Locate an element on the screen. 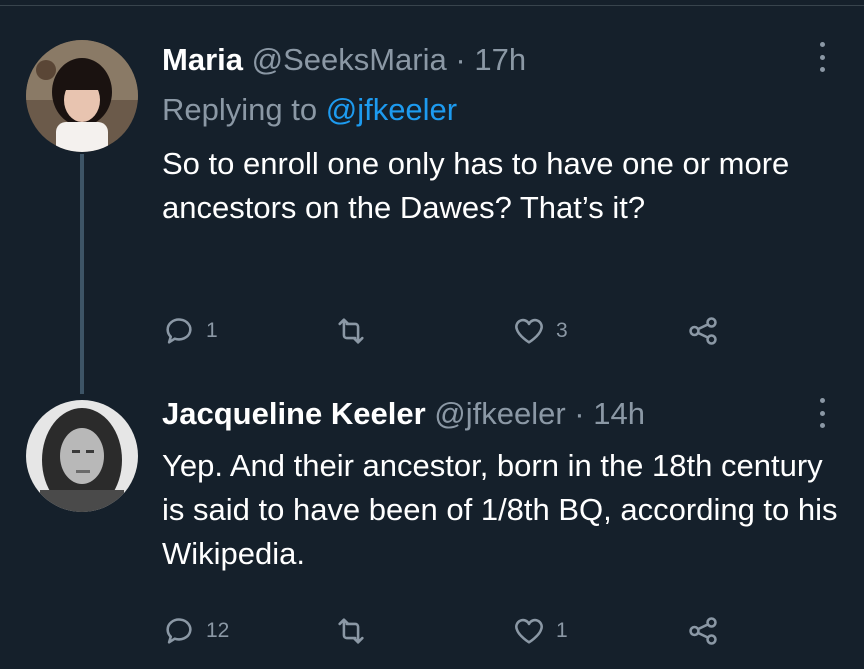  display-name: Jacqueline Keeler is located at coordinates (294, 413).